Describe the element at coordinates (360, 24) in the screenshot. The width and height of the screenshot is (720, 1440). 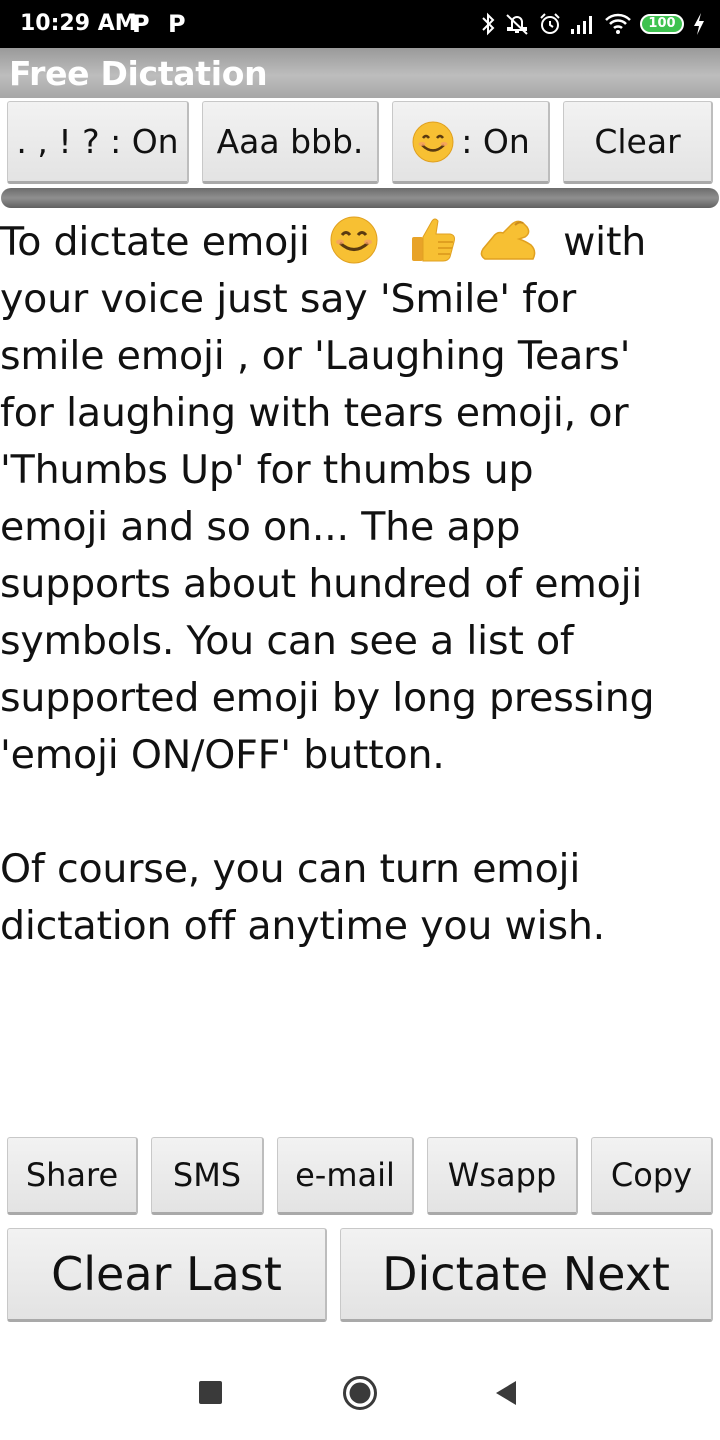
I see `status-bar: 10:29 AM P P 100` at that location.